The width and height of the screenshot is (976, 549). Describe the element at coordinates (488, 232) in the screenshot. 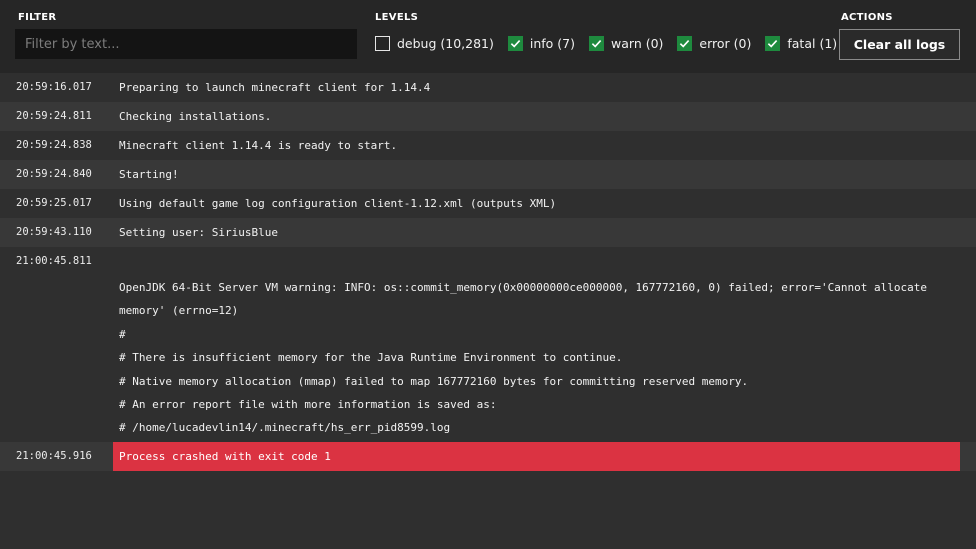

I see `log-row: 20:59:43.110 Setting user: SiriusBlue` at that location.